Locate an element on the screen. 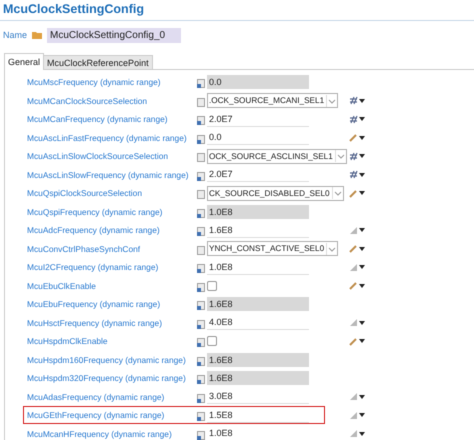  field-label: McuHspdmClkEnable is located at coordinates (67, 341).